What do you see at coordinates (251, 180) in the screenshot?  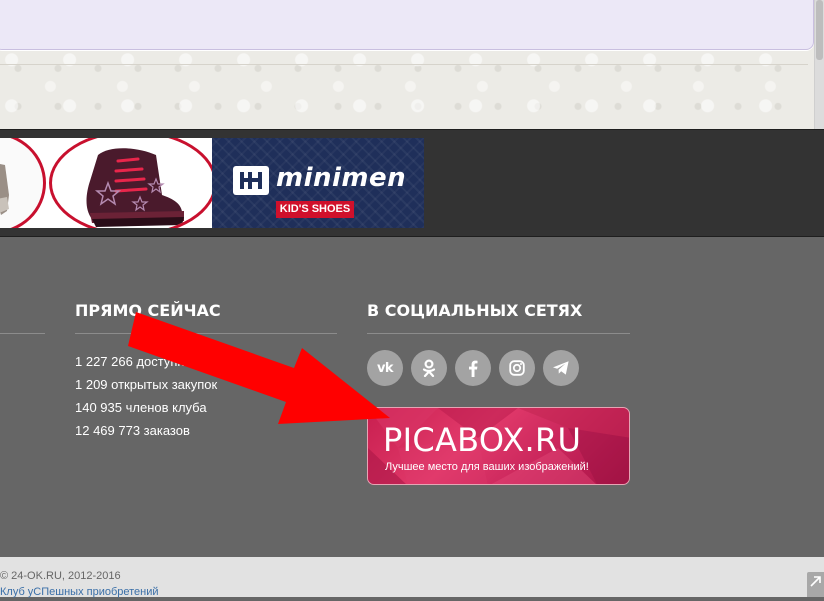 I see `minimen-logo-icon` at bounding box center [251, 180].